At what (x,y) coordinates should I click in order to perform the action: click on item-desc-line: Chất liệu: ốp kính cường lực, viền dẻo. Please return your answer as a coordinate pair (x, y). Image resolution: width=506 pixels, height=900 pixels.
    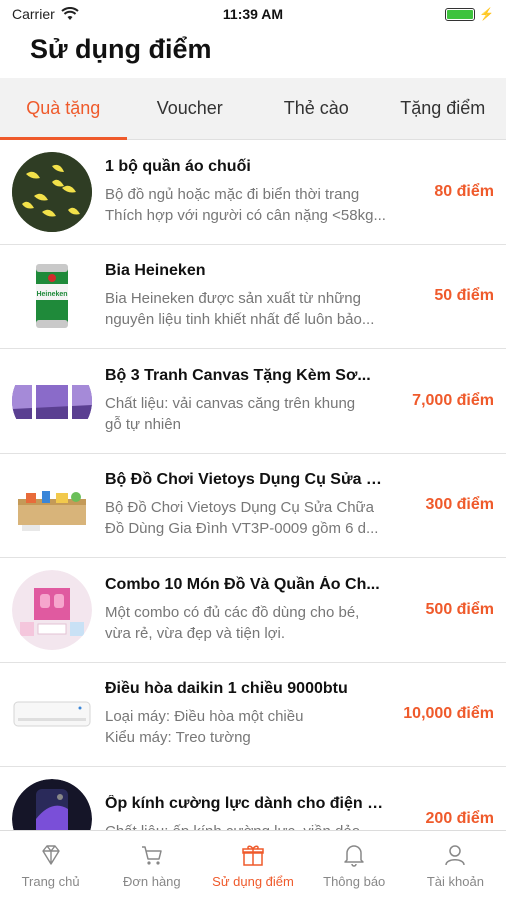
    Looking at the image, I should click on (255, 825).